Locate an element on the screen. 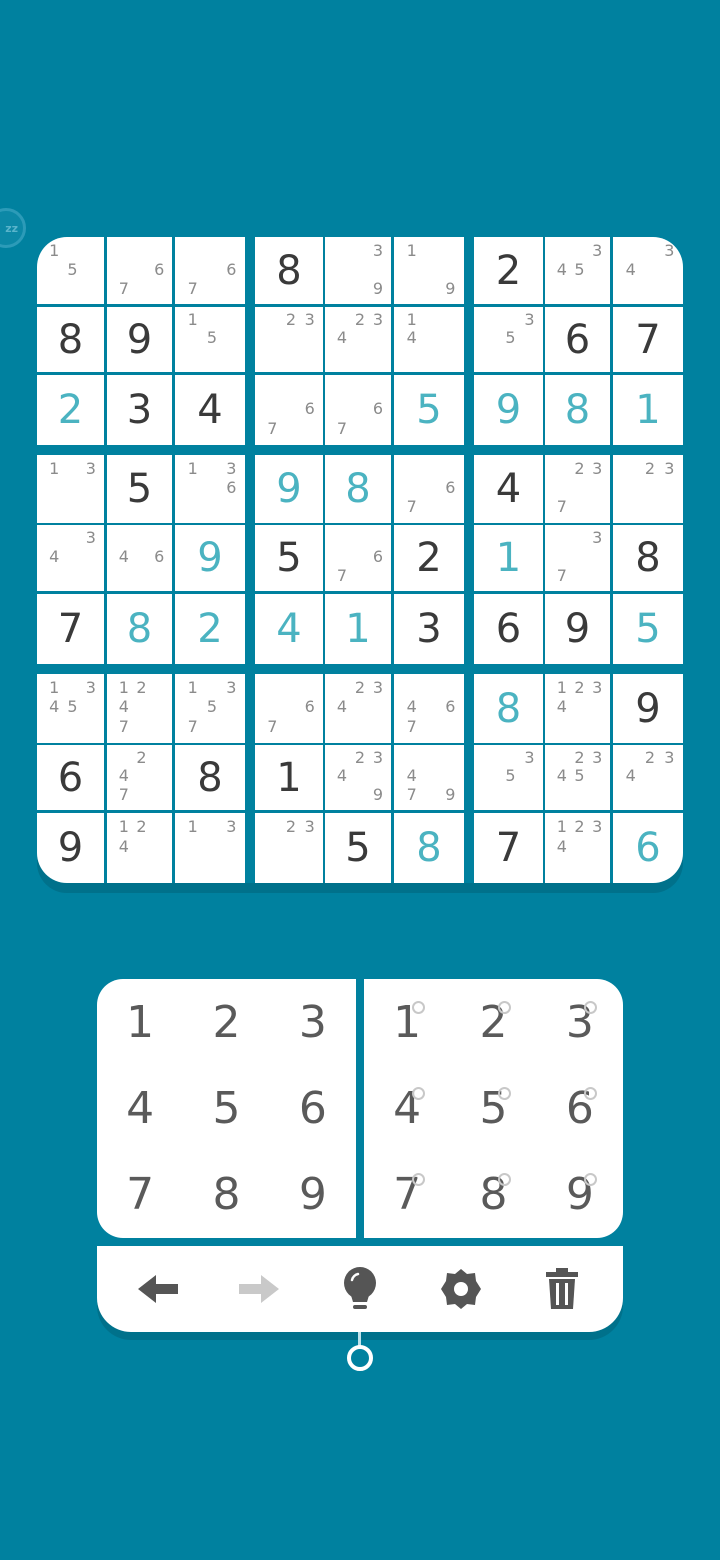  cell-r7c5: 23 4 is located at coordinates (358, 708).